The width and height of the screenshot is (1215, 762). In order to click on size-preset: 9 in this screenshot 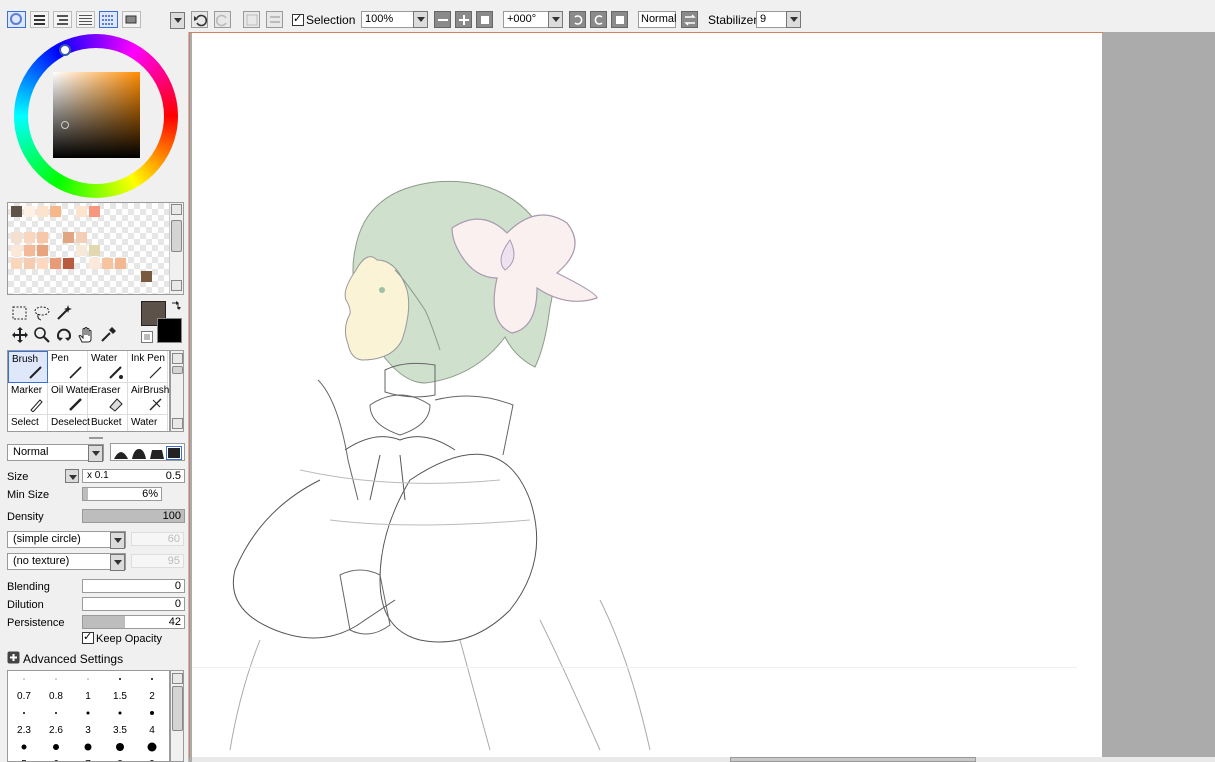, I will do `click(152, 750)`.